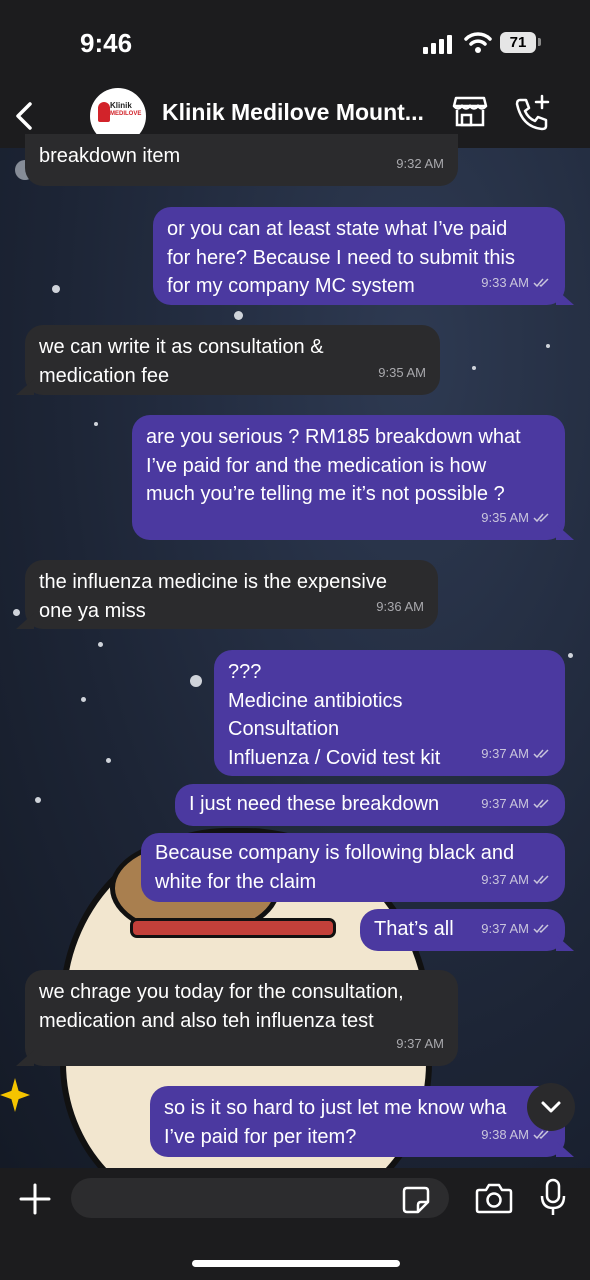 Image resolution: width=590 pixels, height=1280 pixels. I want to click on battery-tip, so click(539, 42).